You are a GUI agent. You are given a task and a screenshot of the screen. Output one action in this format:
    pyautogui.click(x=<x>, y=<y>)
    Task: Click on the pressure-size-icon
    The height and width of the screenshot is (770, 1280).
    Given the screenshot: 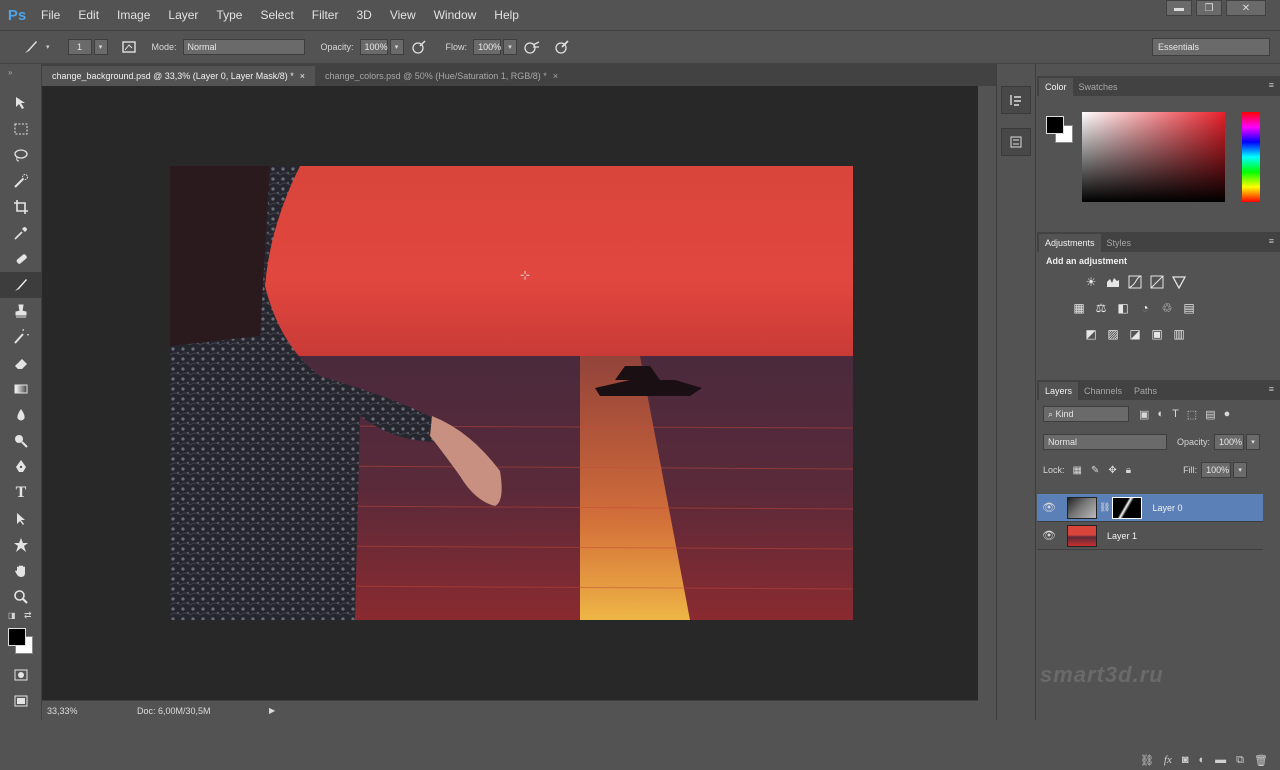 What is the action you would take?
    pyautogui.click(x=562, y=47)
    